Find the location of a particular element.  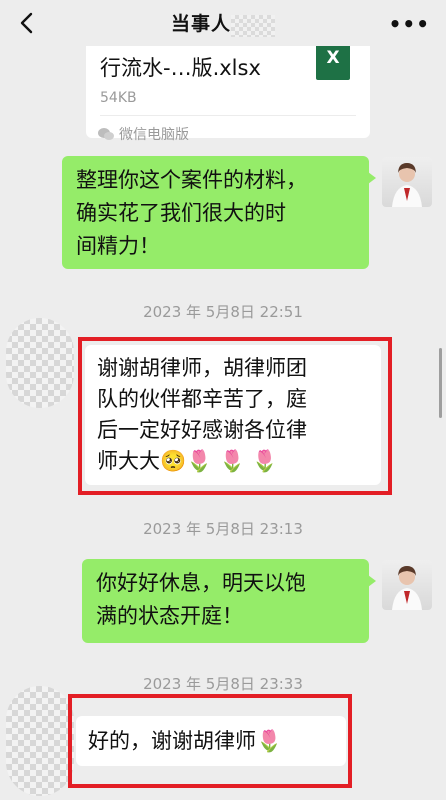

message-line: 队的伙伴都辛苦了，庭 is located at coordinates (202, 399).